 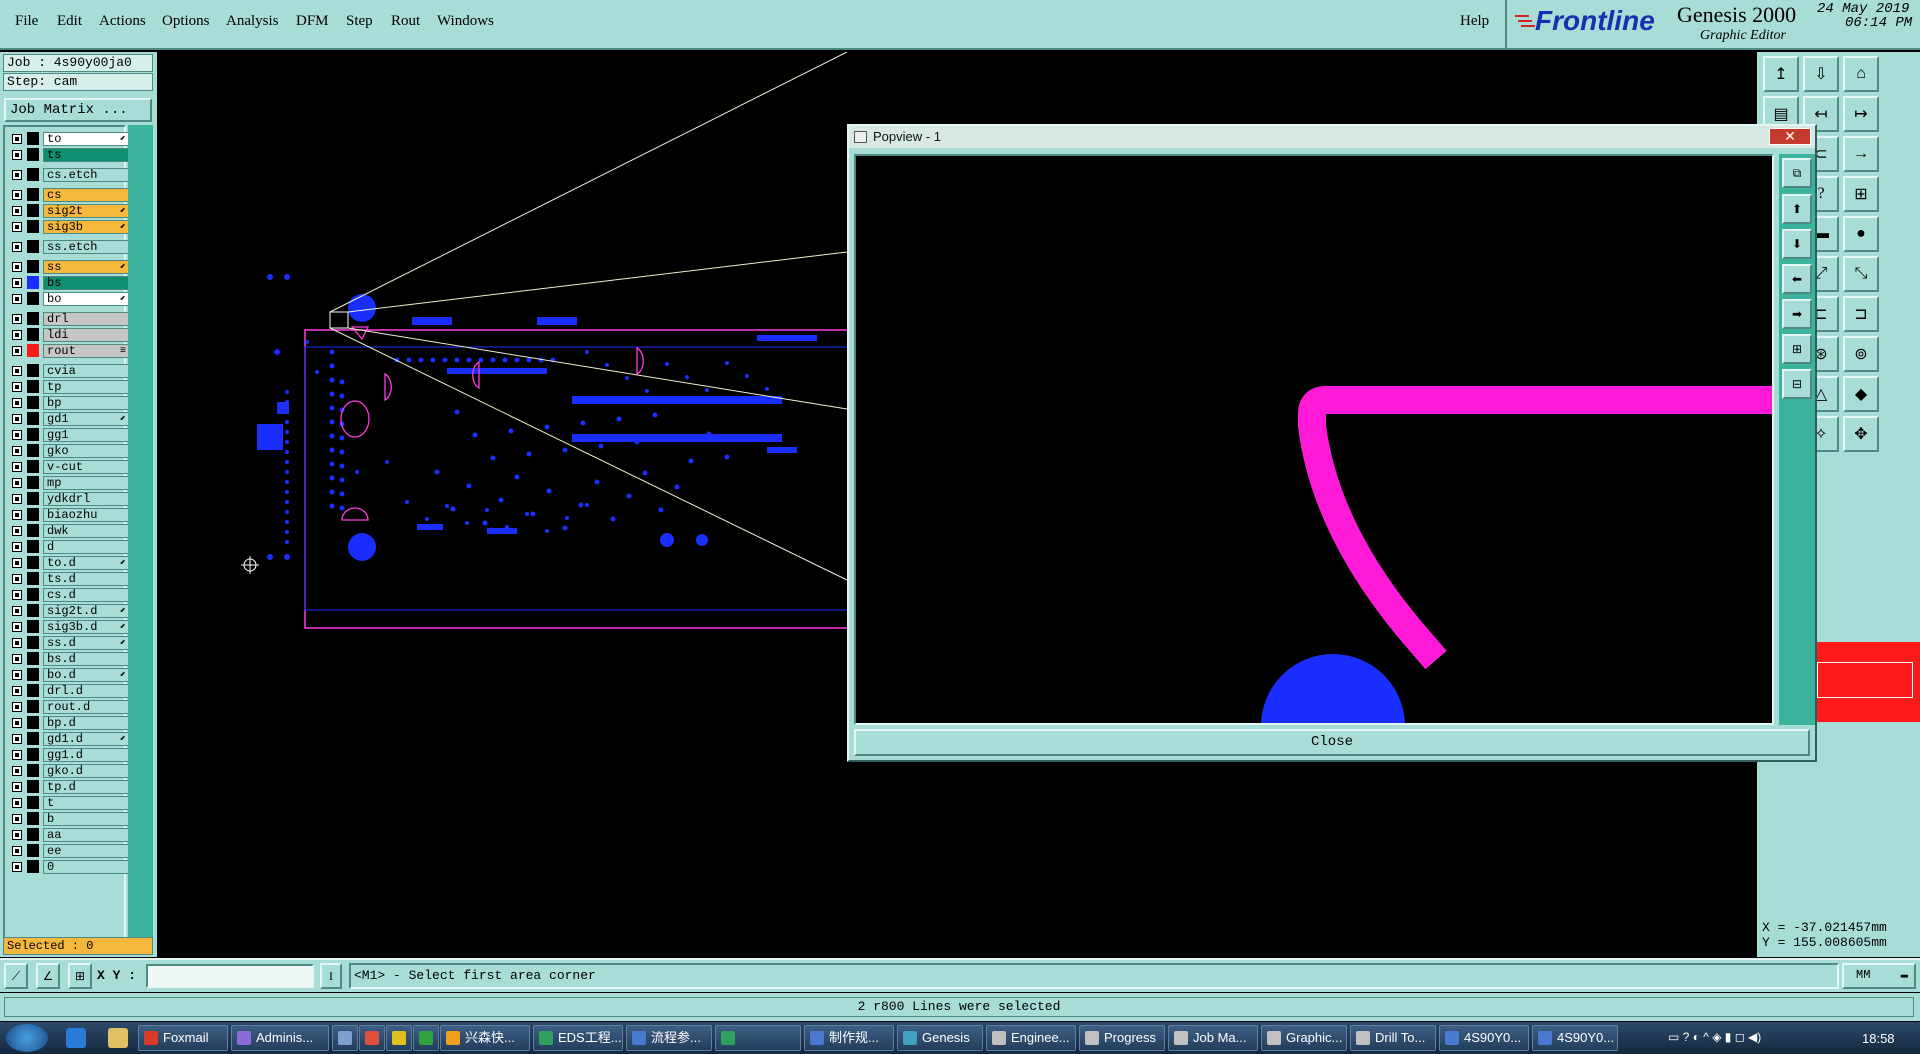 I want to click on layer-row: v-cut, so click(x=68, y=466).